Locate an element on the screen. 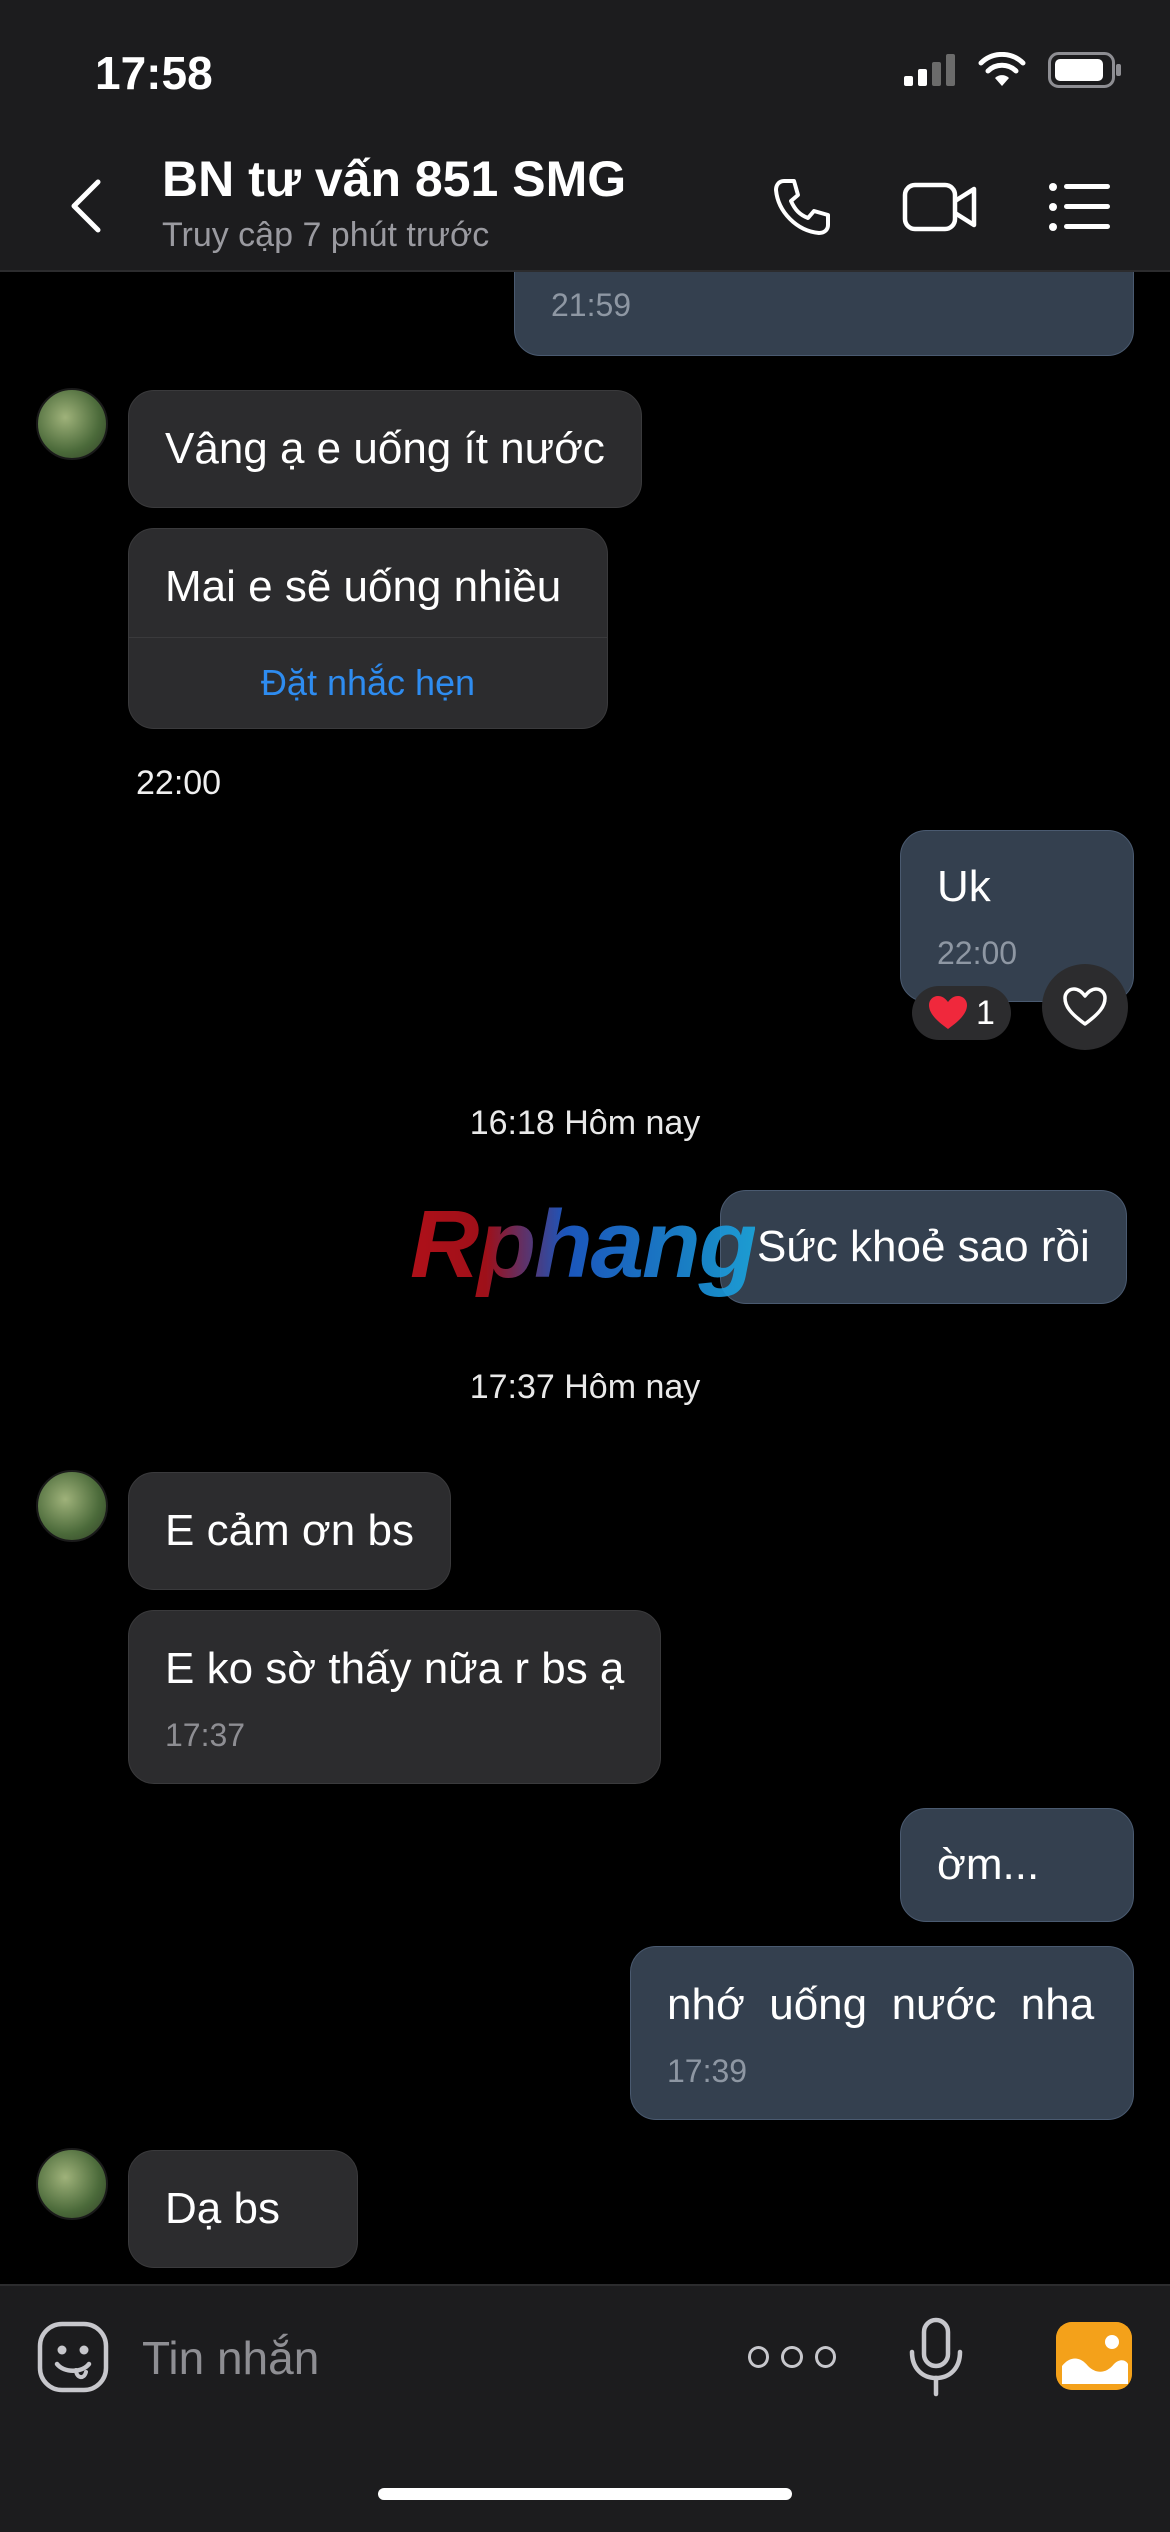  signal-icon is located at coordinates (929, 70).